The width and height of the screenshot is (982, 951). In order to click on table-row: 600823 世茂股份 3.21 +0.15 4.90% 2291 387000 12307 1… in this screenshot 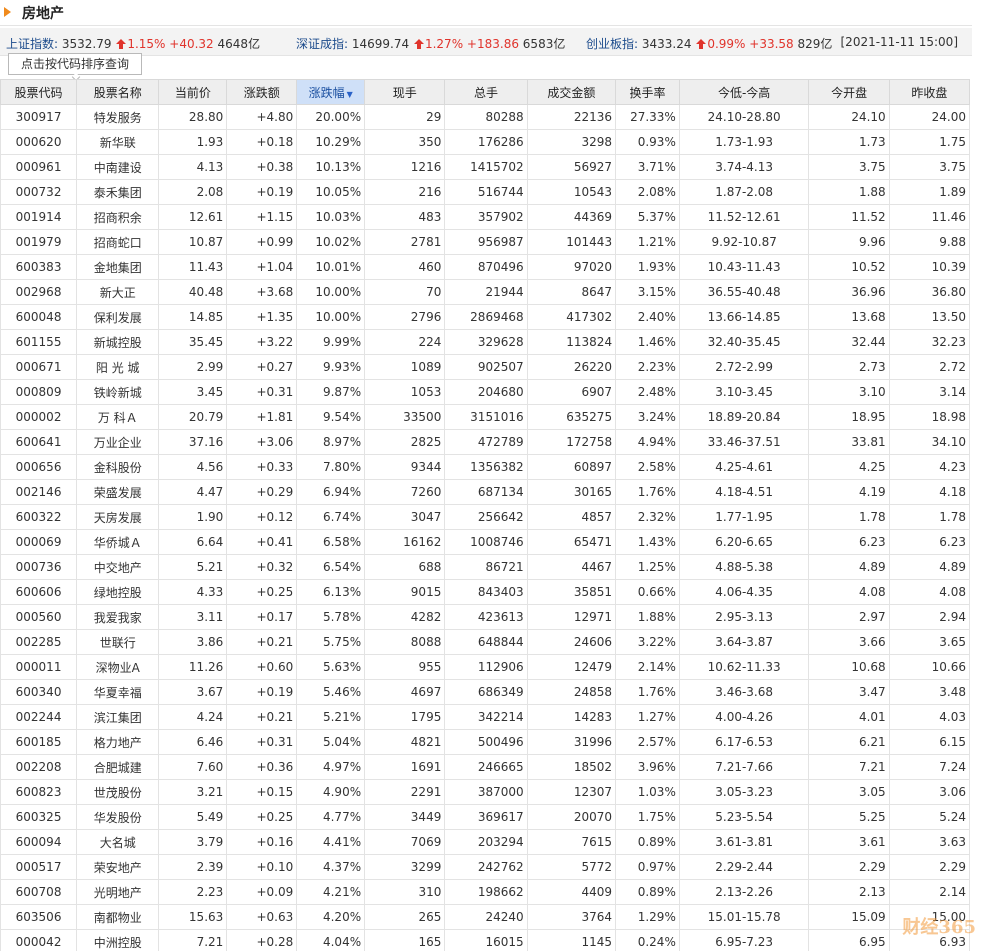, I will do `click(485, 792)`.